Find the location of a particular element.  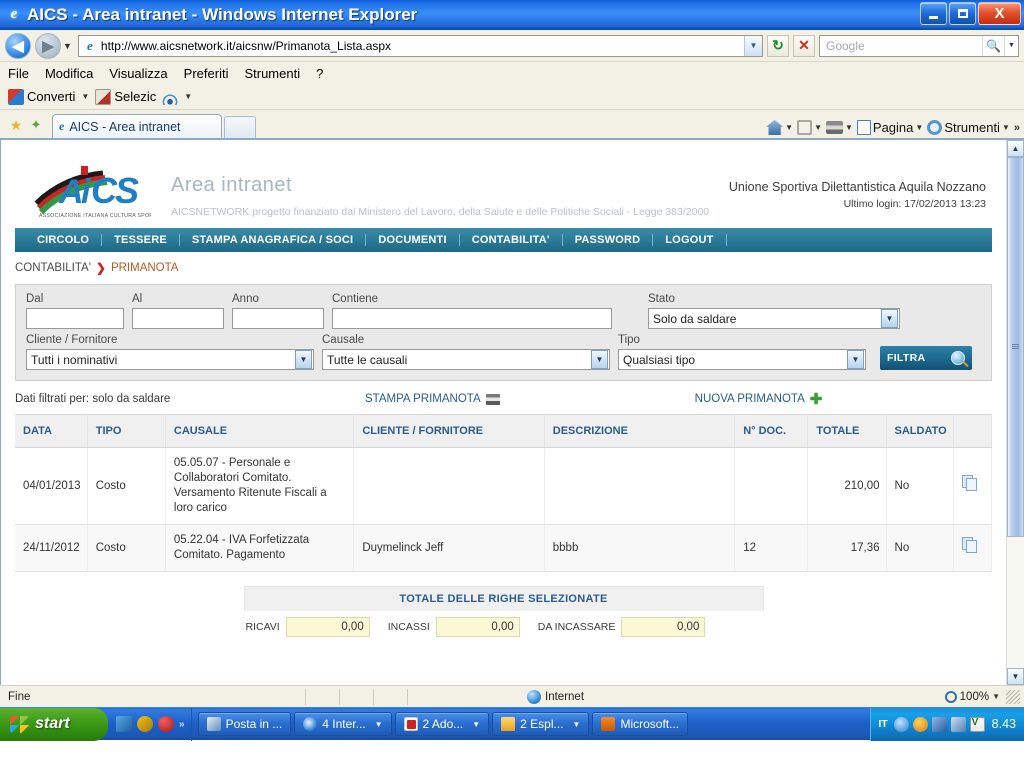

resize-grip-icon is located at coordinates (1013, 696).